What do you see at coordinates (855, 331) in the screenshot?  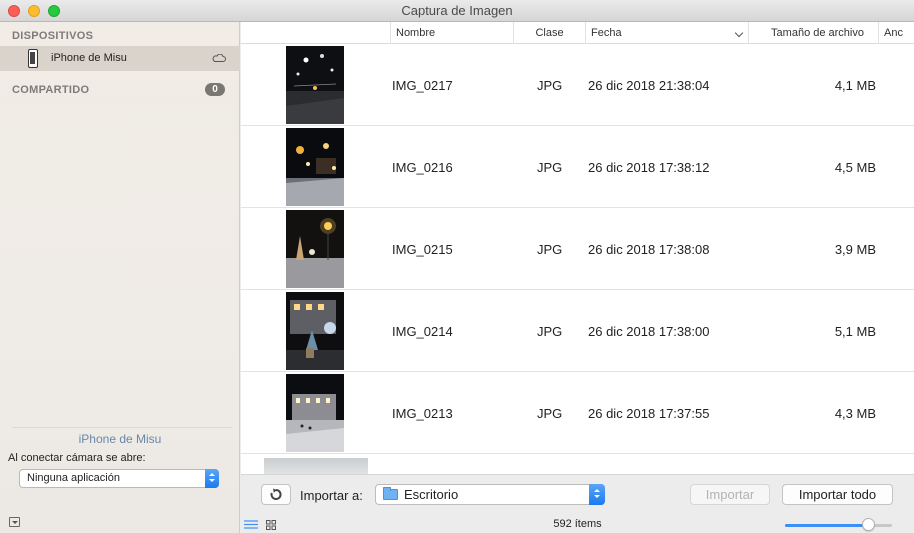 I see `row-size: 5,1 MB` at bounding box center [855, 331].